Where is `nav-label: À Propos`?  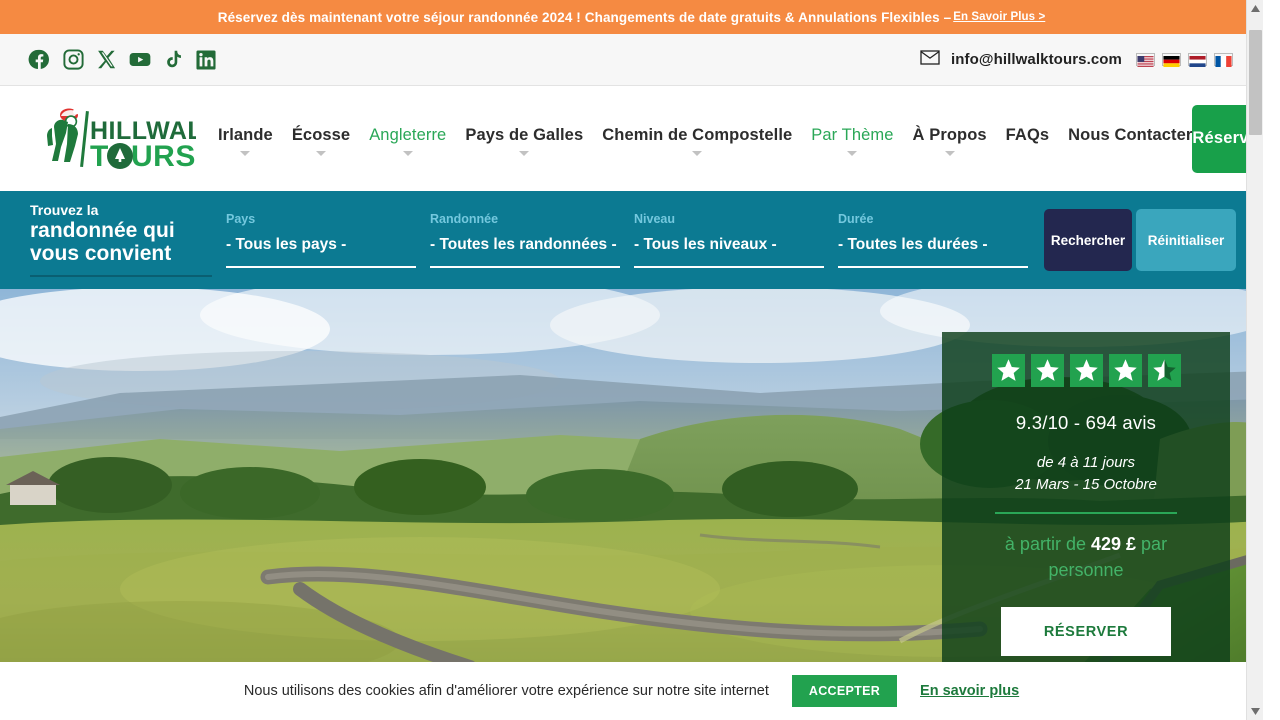 nav-label: À Propos is located at coordinates (949, 134).